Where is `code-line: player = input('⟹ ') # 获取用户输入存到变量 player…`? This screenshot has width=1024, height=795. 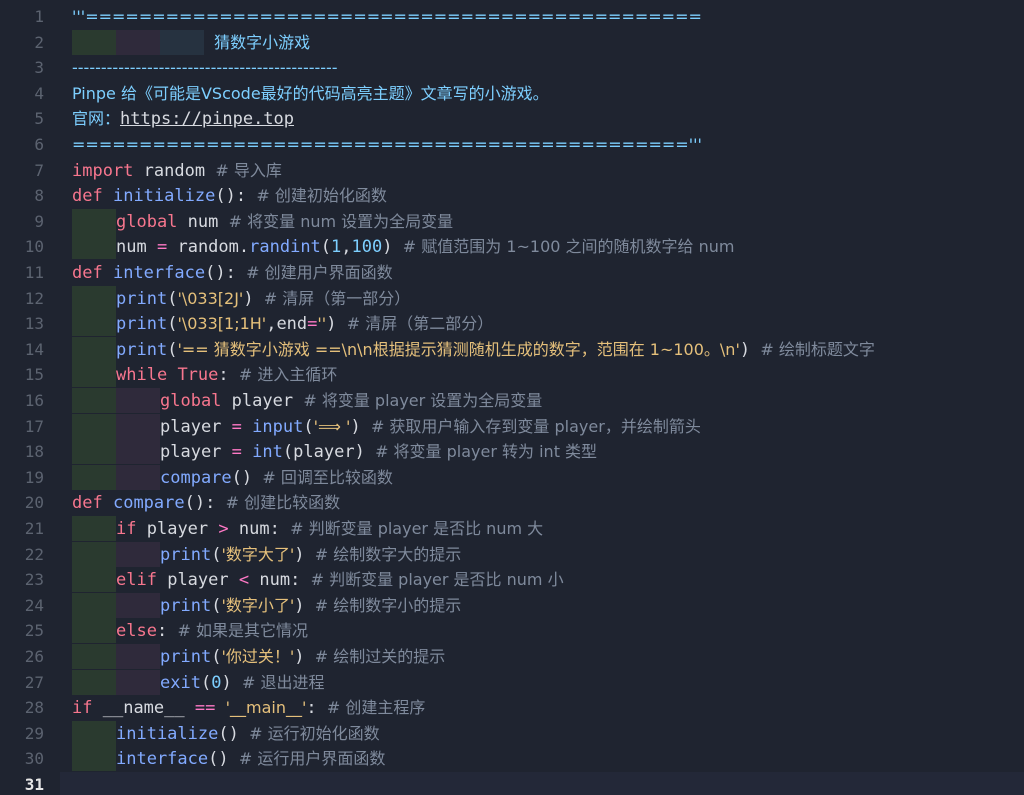
code-line: player = input('⟹ ') # 获取用户输入存到变量 player… is located at coordinates (542, 426).